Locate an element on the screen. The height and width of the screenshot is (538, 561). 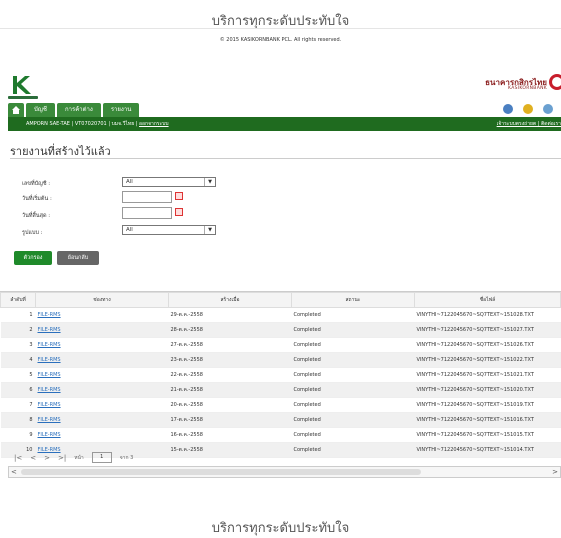
row-number: 7 is located at coordinates (18, 405).